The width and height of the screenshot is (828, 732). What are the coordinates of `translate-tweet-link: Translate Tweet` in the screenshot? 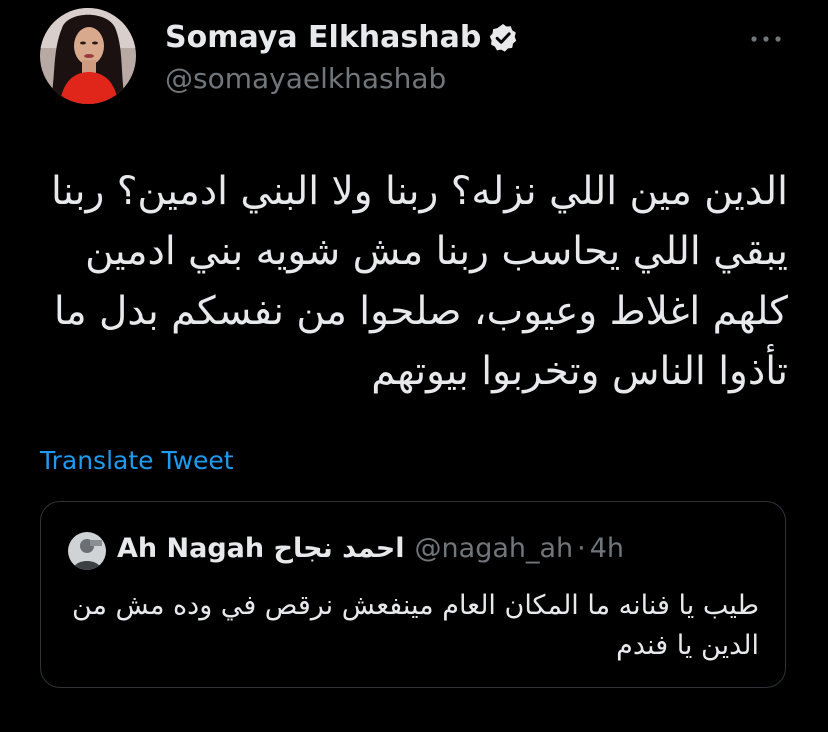 It's located at (137, 460).